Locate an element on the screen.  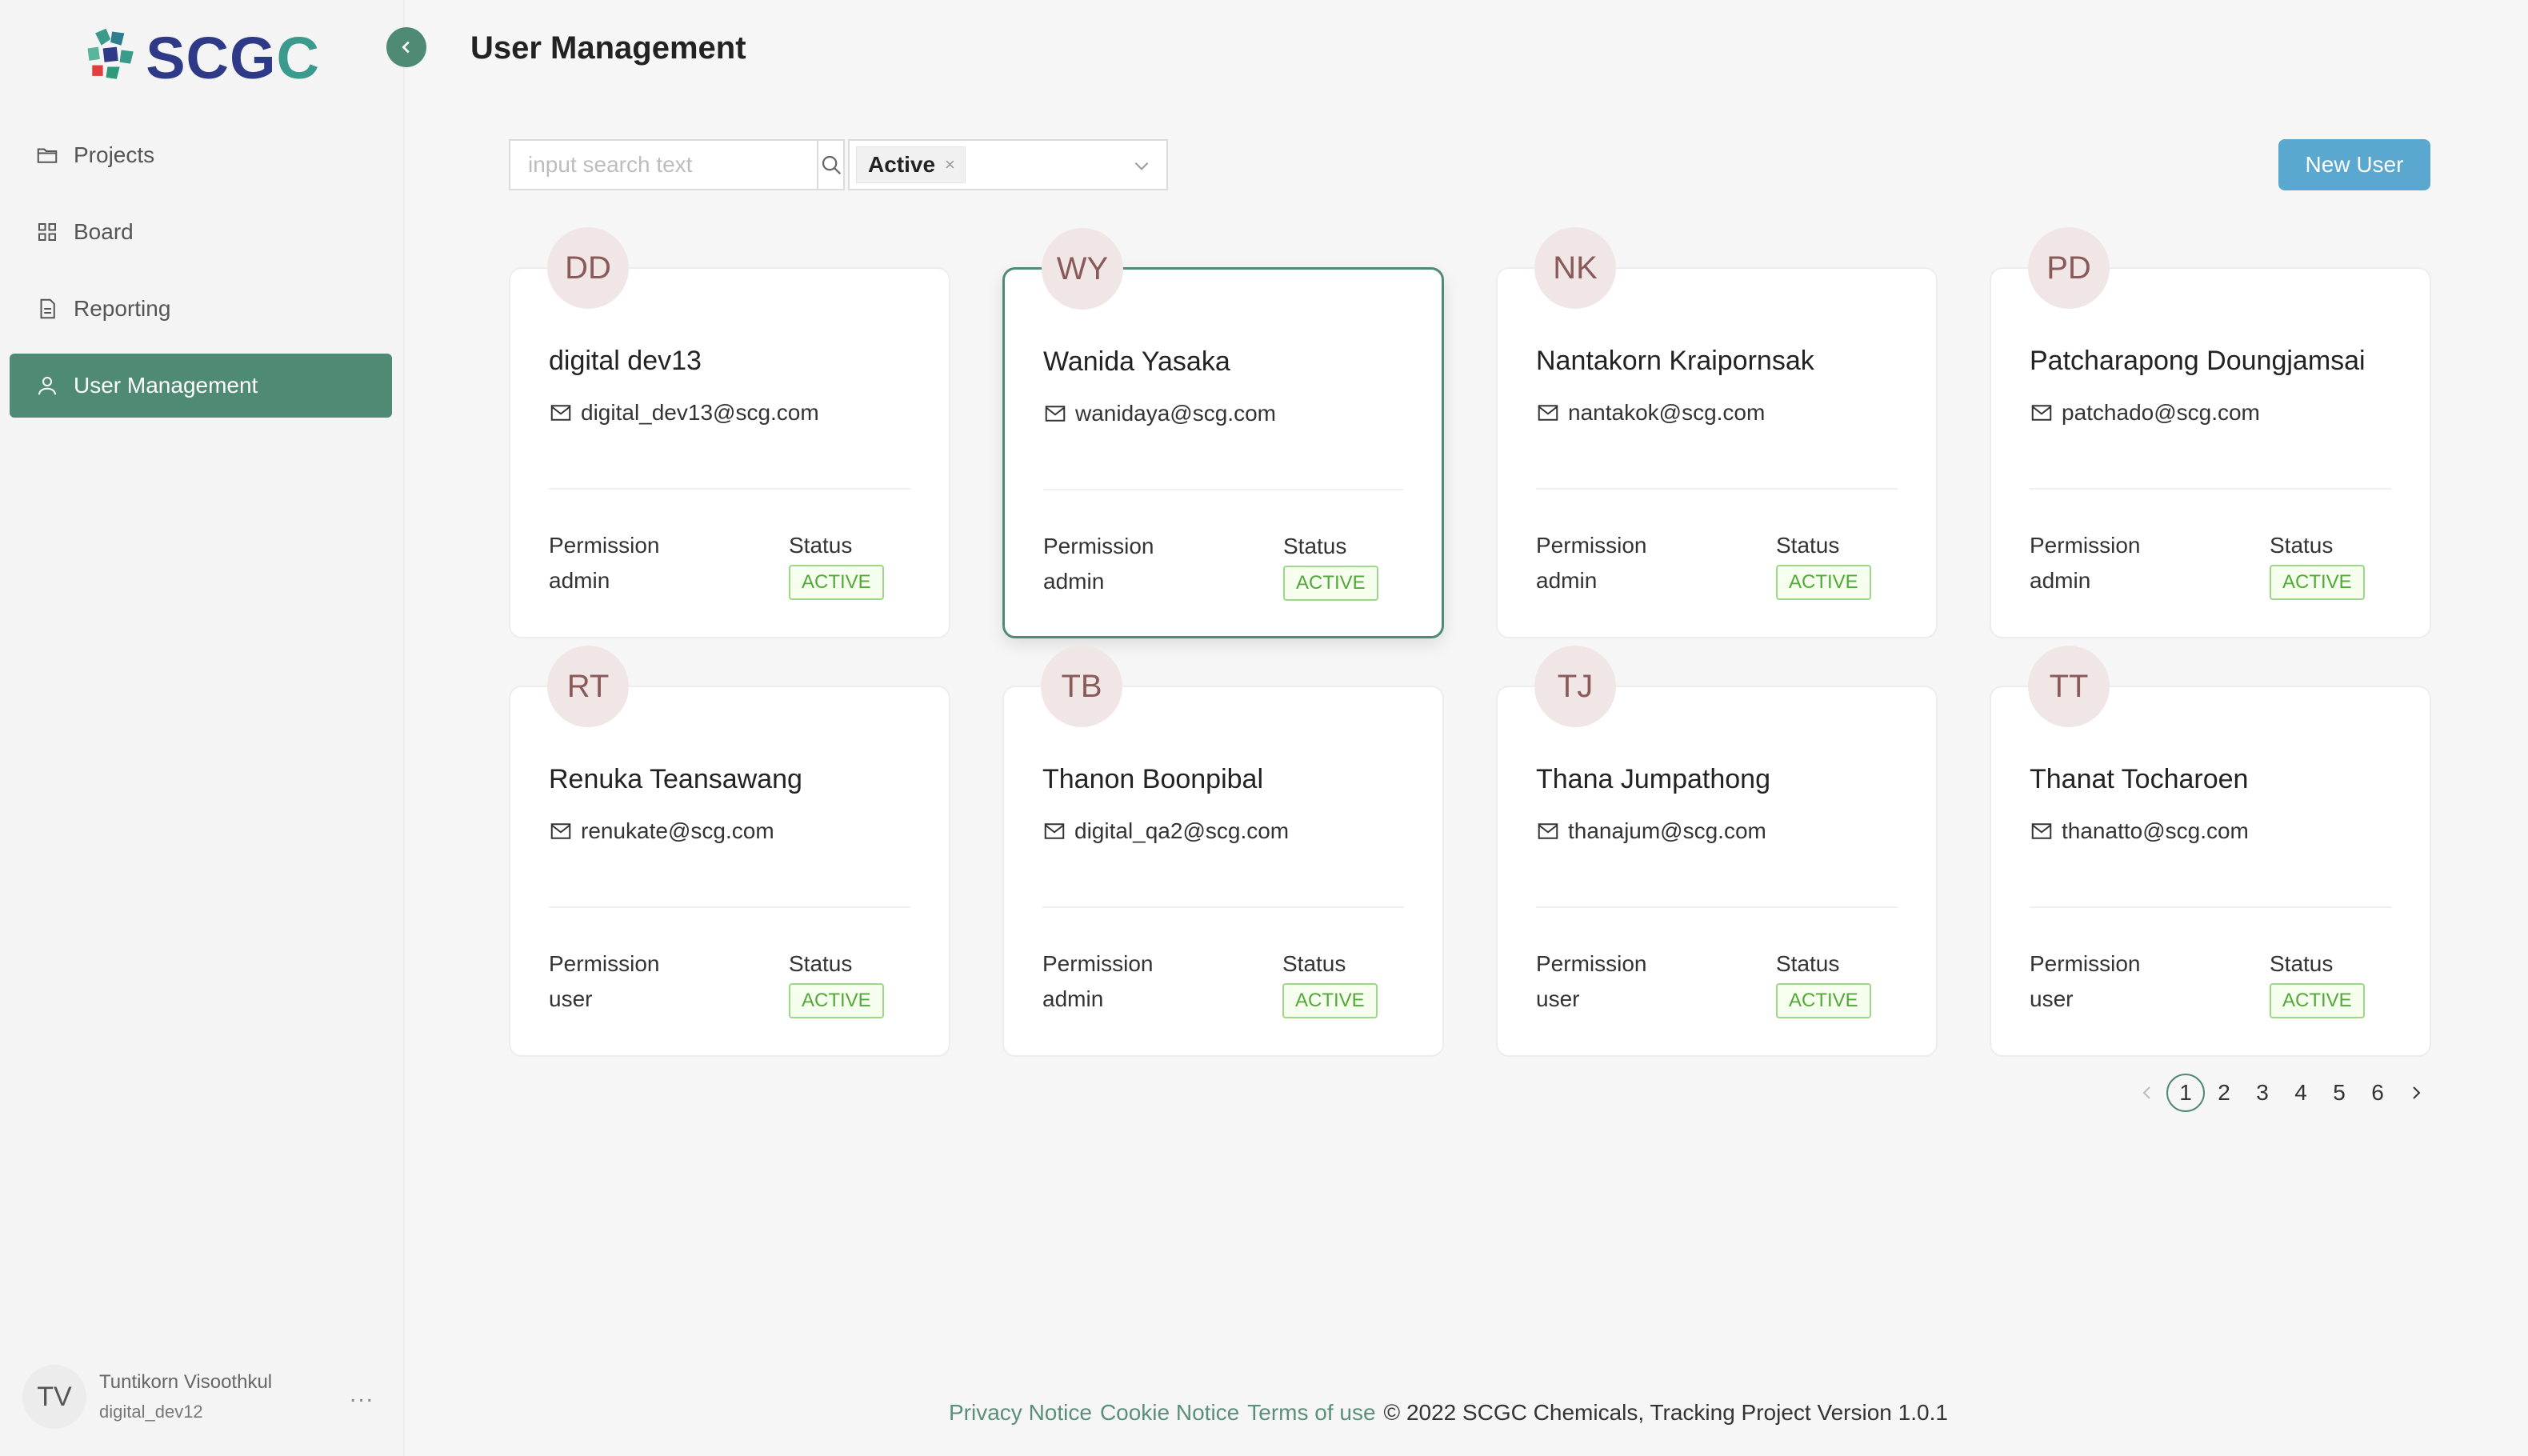
sidebar-item-board: Board is located at coordinates (201, 232).